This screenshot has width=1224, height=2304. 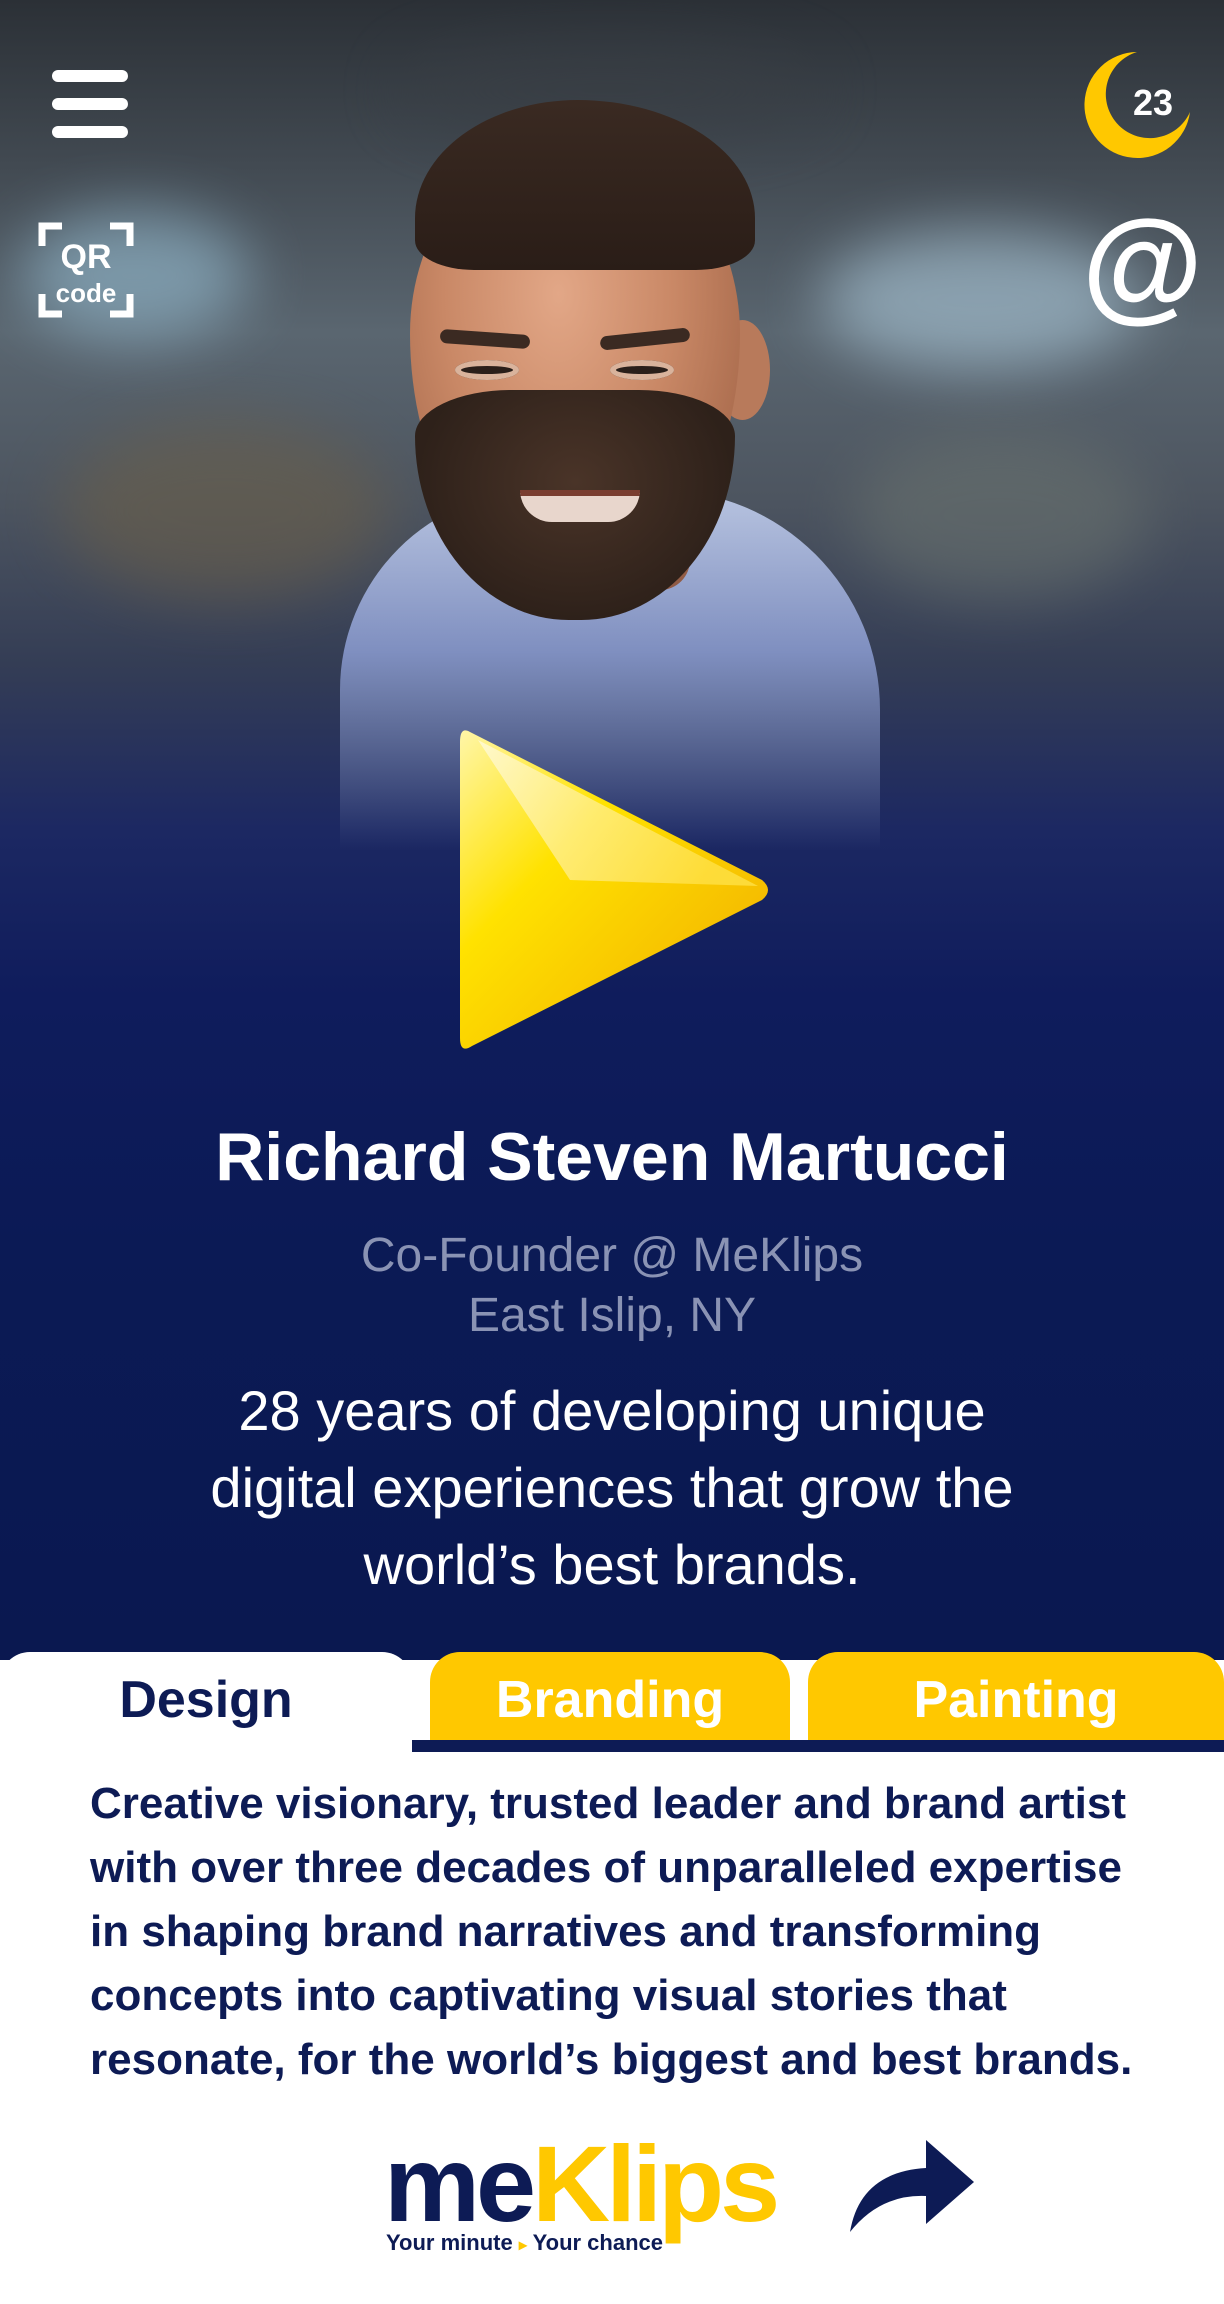 What do you see at coordinates (612, 1255) in the screenshot?
I see `profile-role: Co-Founder @ MeKlips` at bounding box center [612, 1255].